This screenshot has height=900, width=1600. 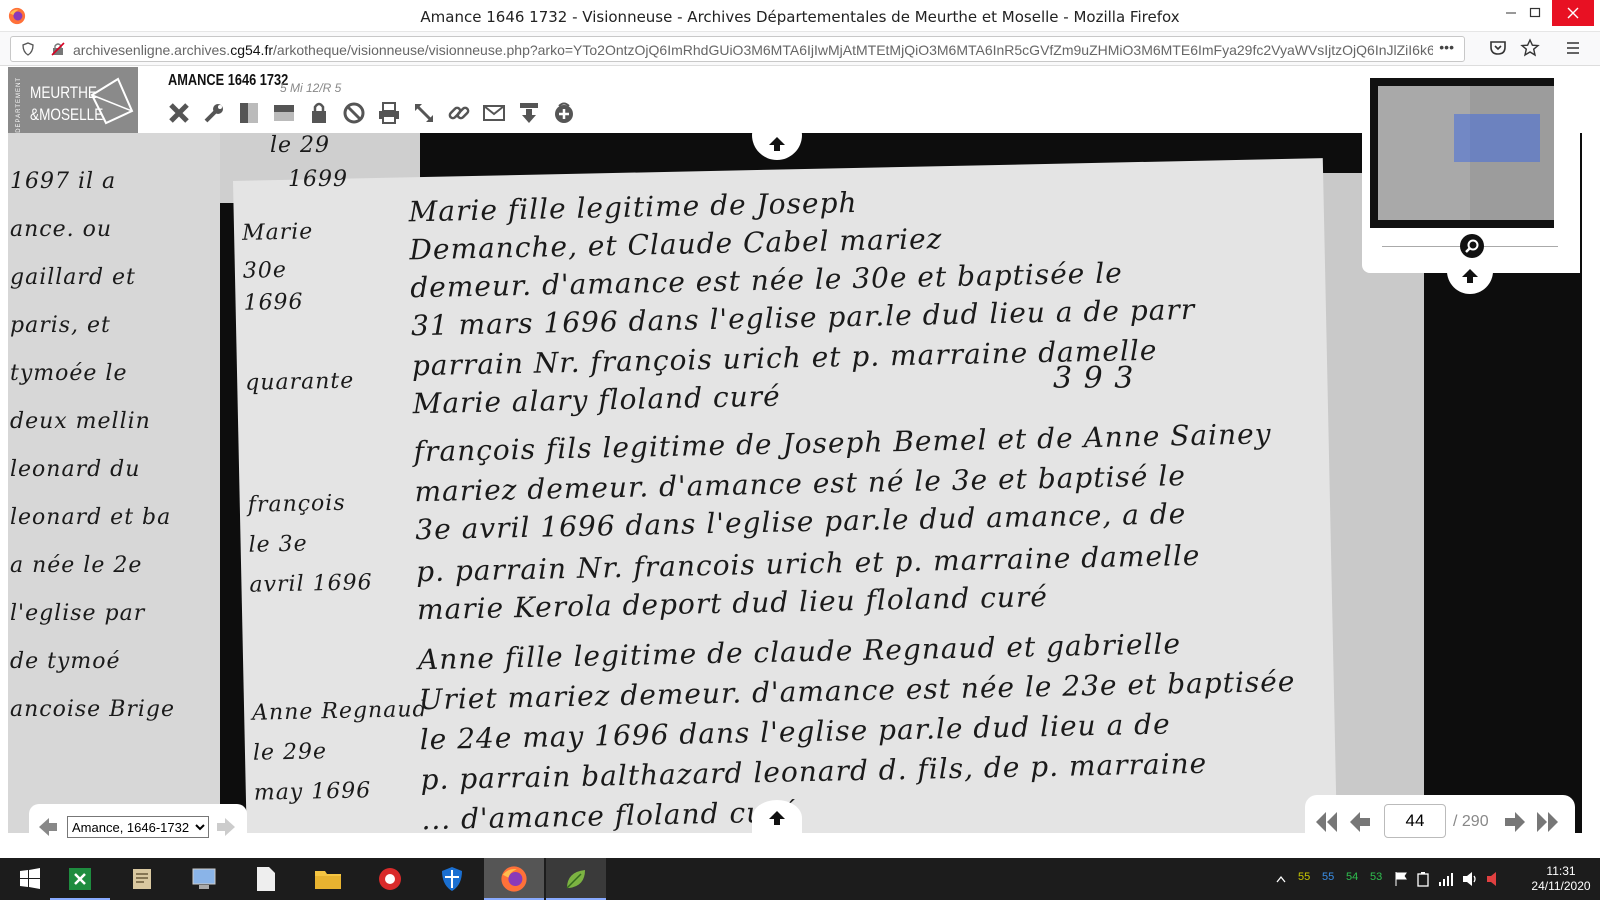 What do you see at coordinates (311, 88) in the screenshot?
I see `document-reference: 5 Mi 12/R 5` at bounding box center [311, 88].